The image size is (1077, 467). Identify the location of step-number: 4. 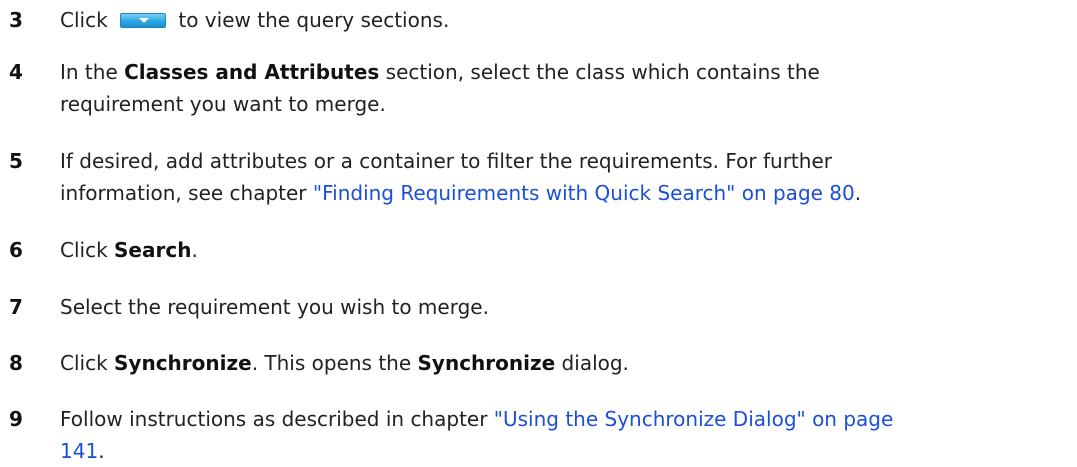
(16, 72).